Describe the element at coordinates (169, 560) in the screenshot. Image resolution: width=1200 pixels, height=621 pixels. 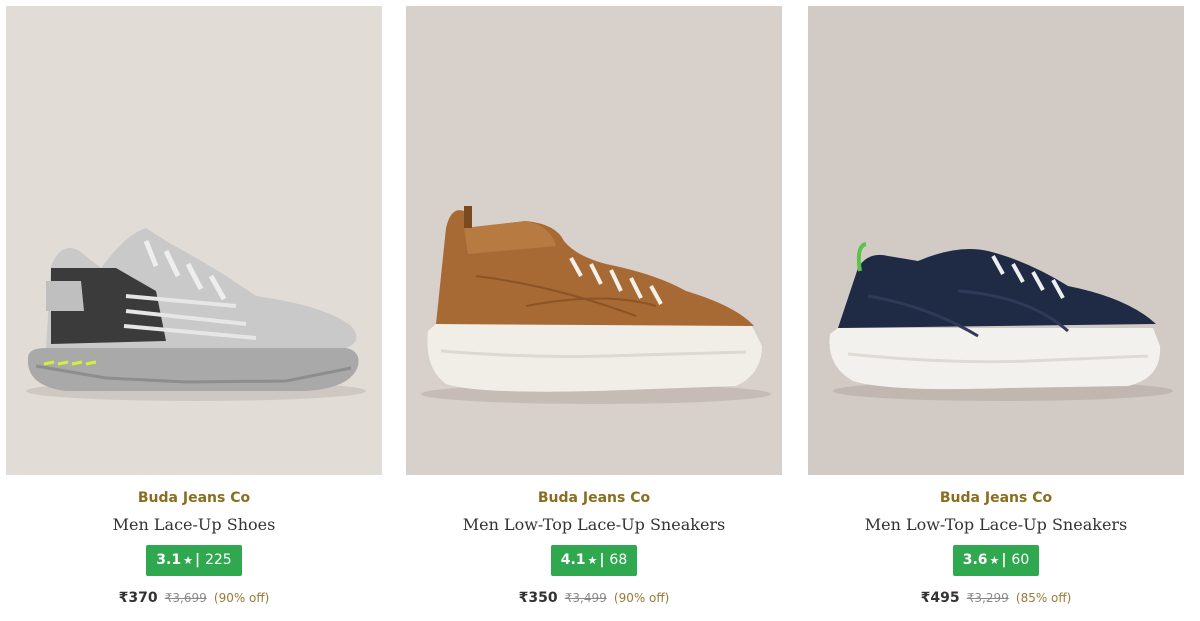
I see `rating-value: 3.1` at that location.